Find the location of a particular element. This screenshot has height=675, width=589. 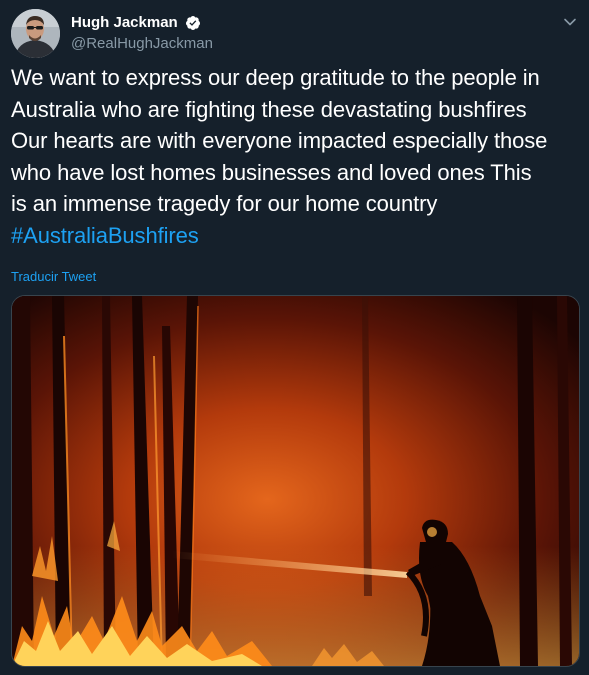

chevron-down-icon is located at coordinates (570, 22).